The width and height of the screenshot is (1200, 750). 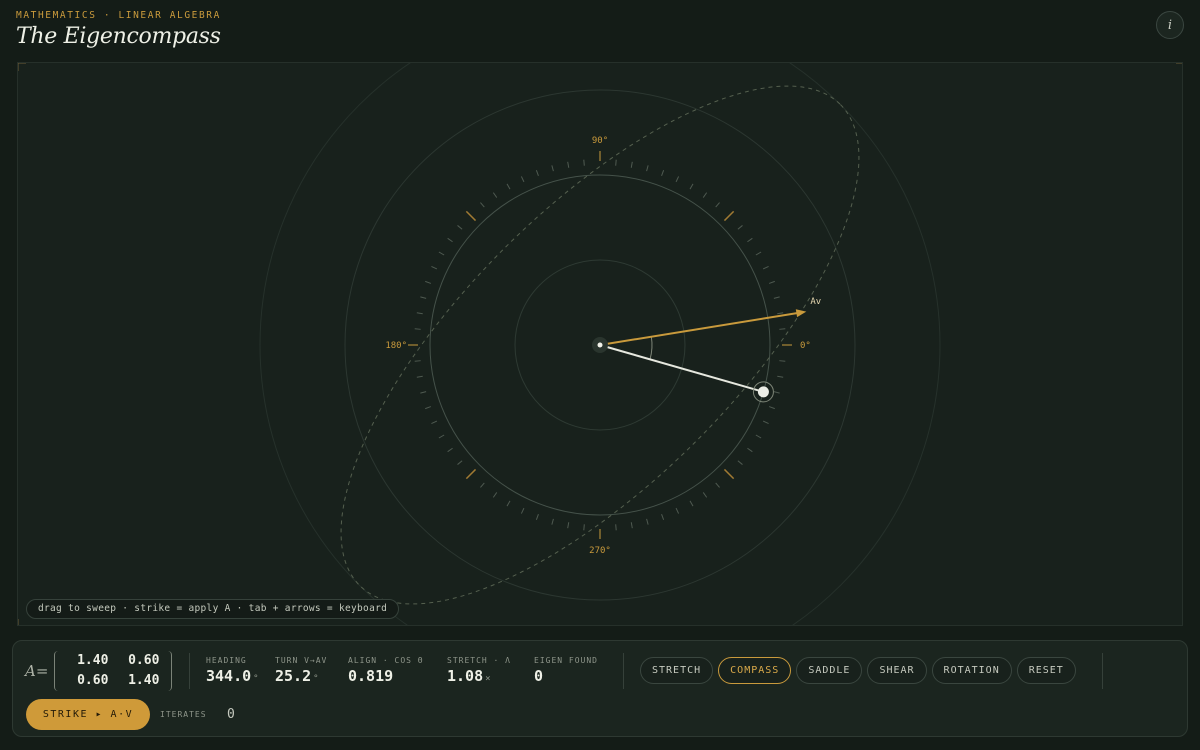 What do you see at coordinates (1170, 25) in the screenshot?
I see `info-icon: i` at bounding box center [1170, 25].